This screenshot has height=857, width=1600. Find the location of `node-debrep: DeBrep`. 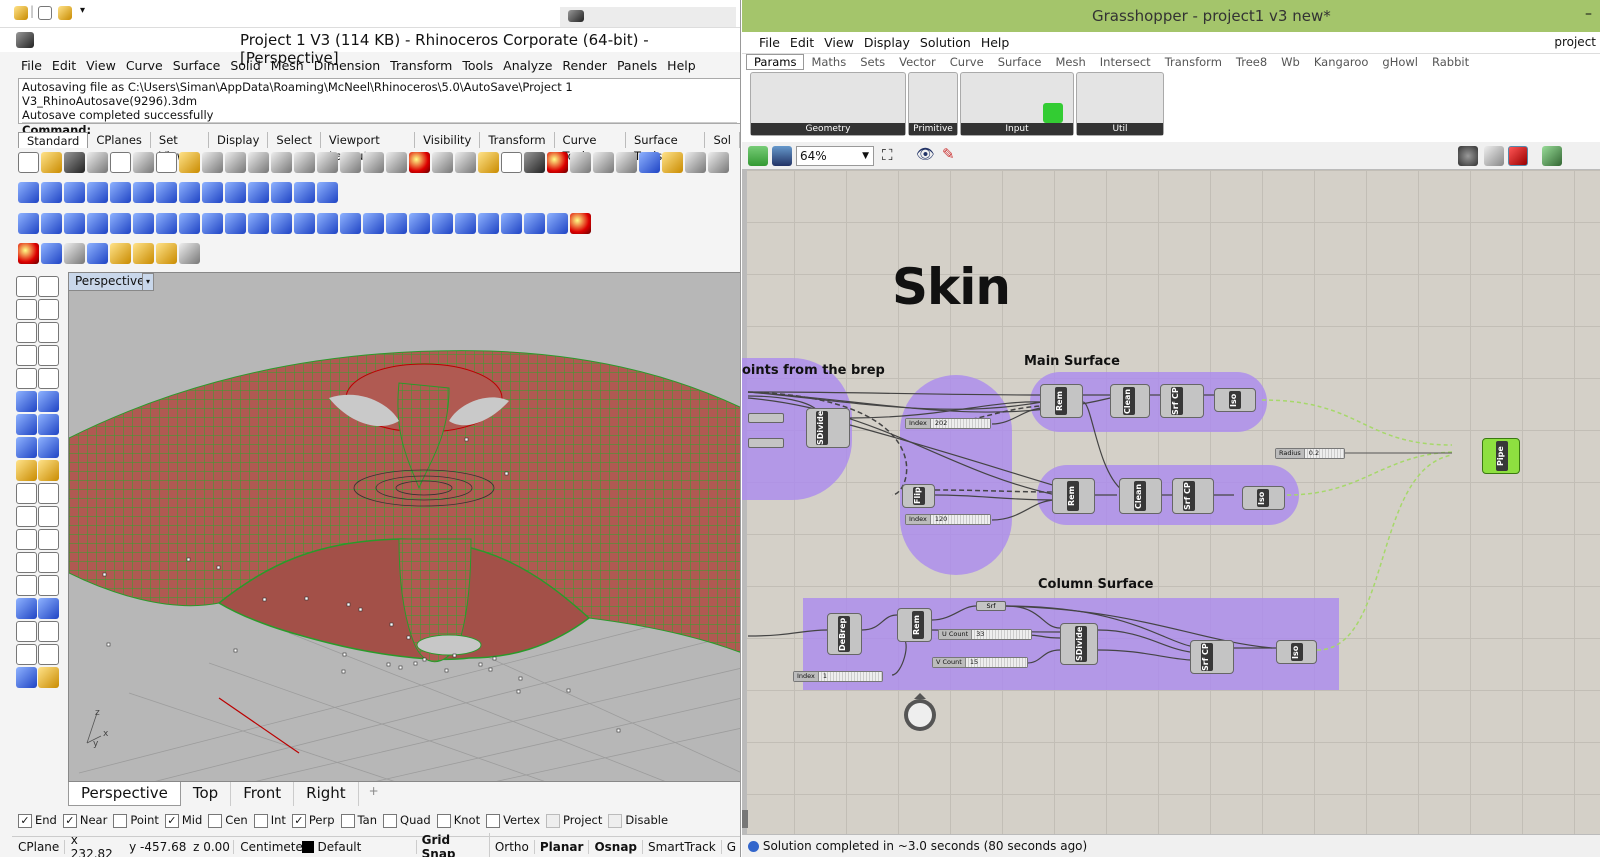

node-debrep: DeBrep is located at coordinates (844, 634).